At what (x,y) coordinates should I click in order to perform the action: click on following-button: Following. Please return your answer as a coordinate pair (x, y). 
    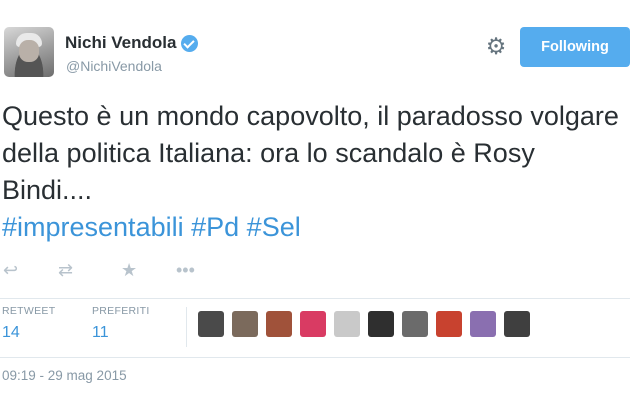
    Looking at the image, I should click on (575, 47).